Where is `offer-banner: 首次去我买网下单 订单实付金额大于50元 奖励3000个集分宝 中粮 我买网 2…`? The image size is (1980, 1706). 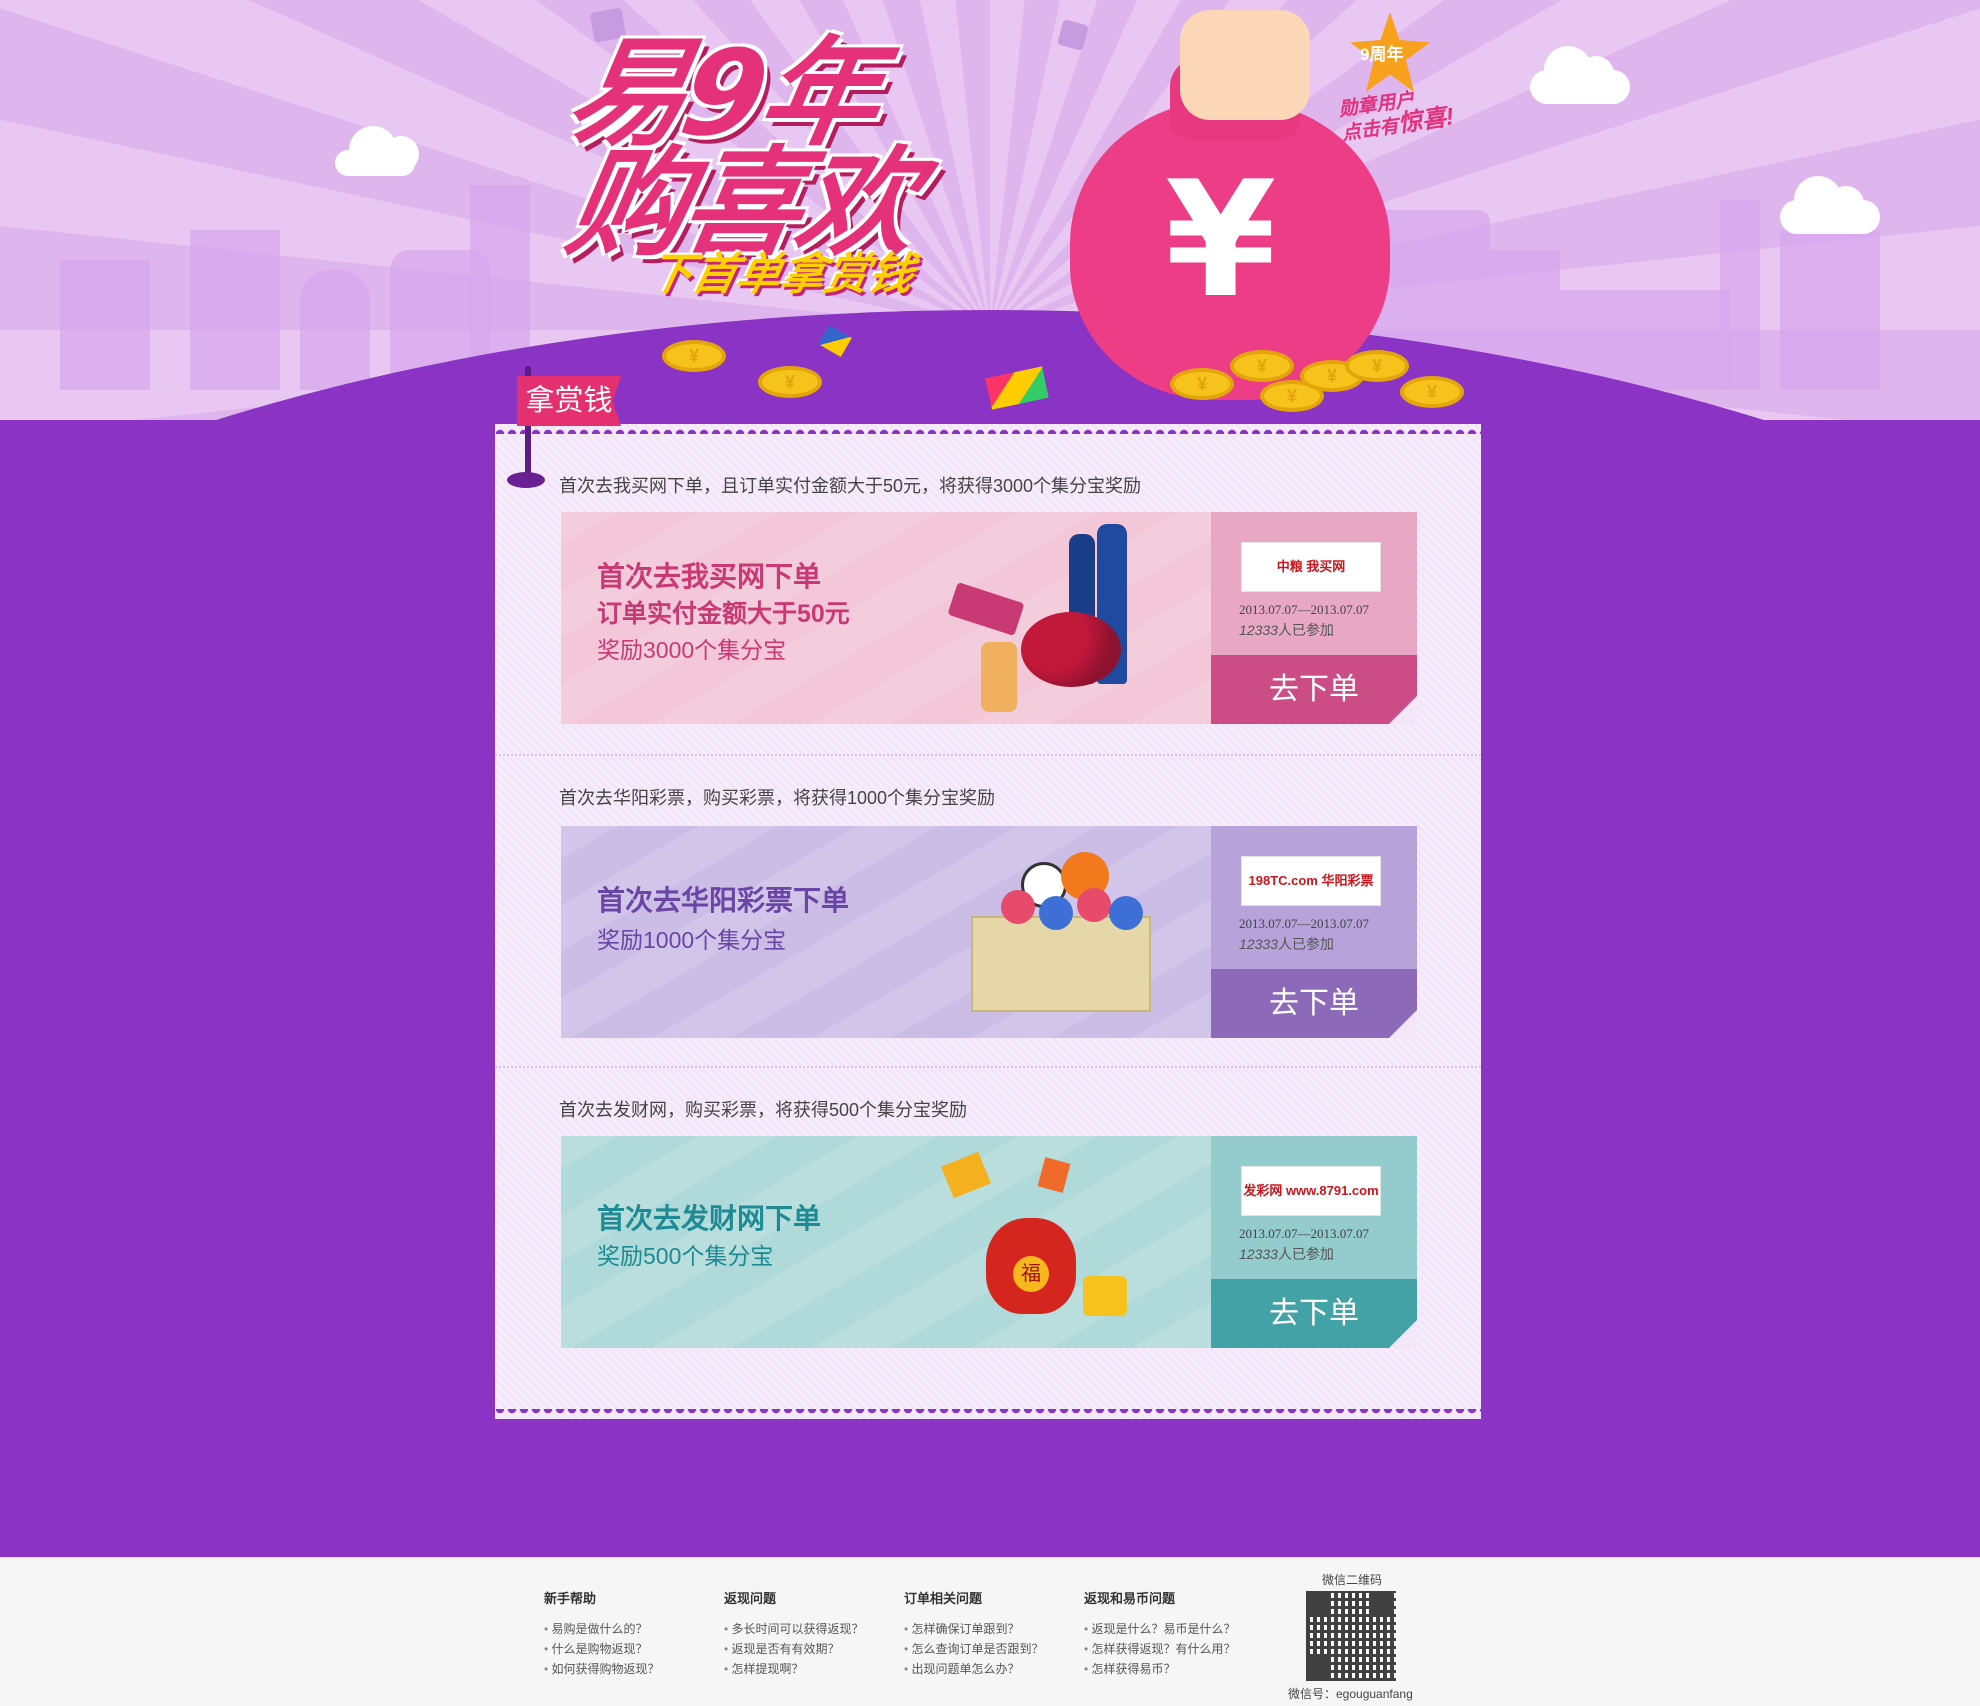 offer-banner: 首次去我买网下单 订单实付金额大于50元 奖励3000个集分宝 中粮 我买网 2… is located at coordinates (989, 618).